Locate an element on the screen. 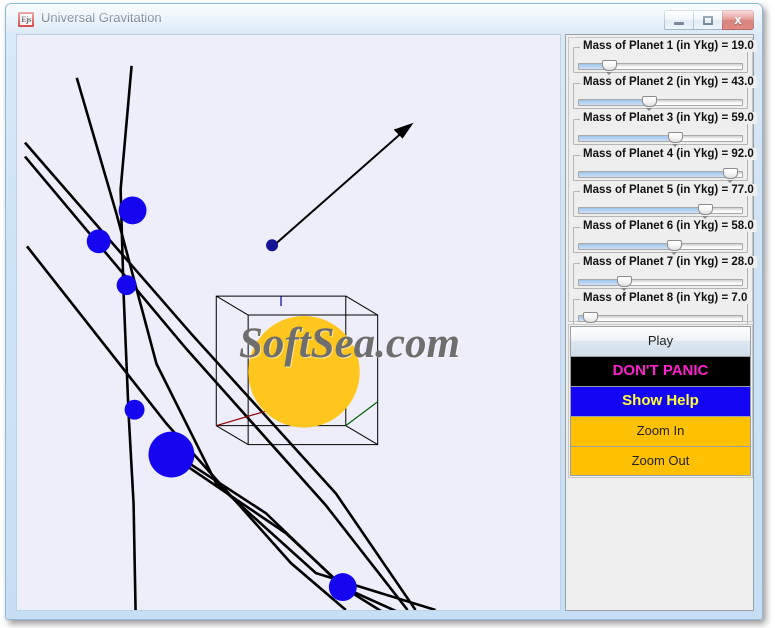  mass-planet-5-slider: Mass of Planet 5 (in Ykg) = 77.0 is located at coordinates (665, 201).